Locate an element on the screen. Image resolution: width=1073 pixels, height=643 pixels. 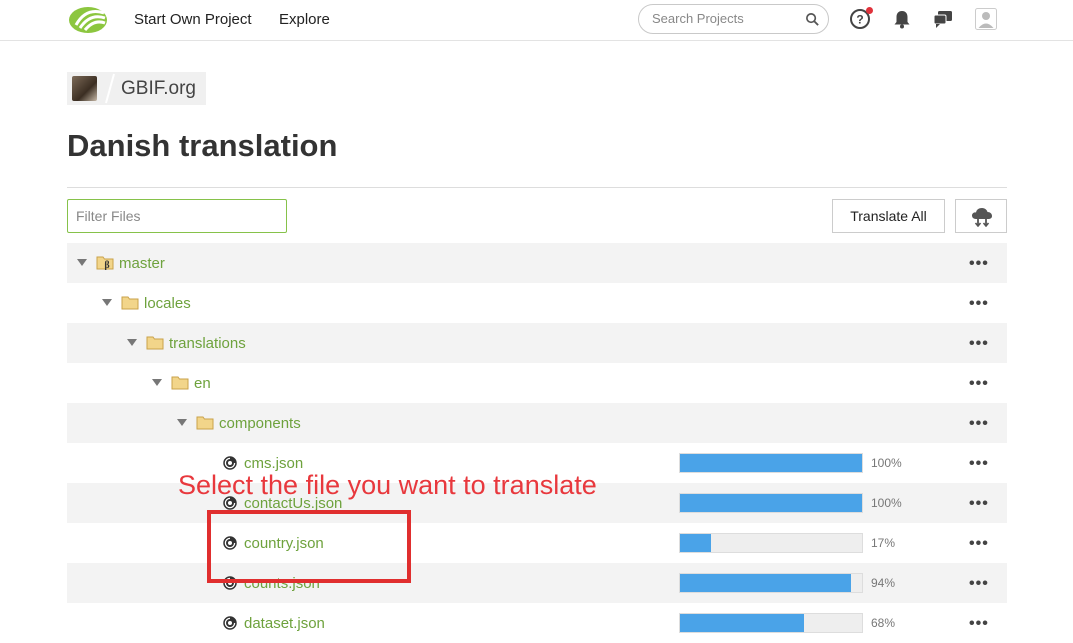
branch-icon: β is located at coordinates (105, 263).